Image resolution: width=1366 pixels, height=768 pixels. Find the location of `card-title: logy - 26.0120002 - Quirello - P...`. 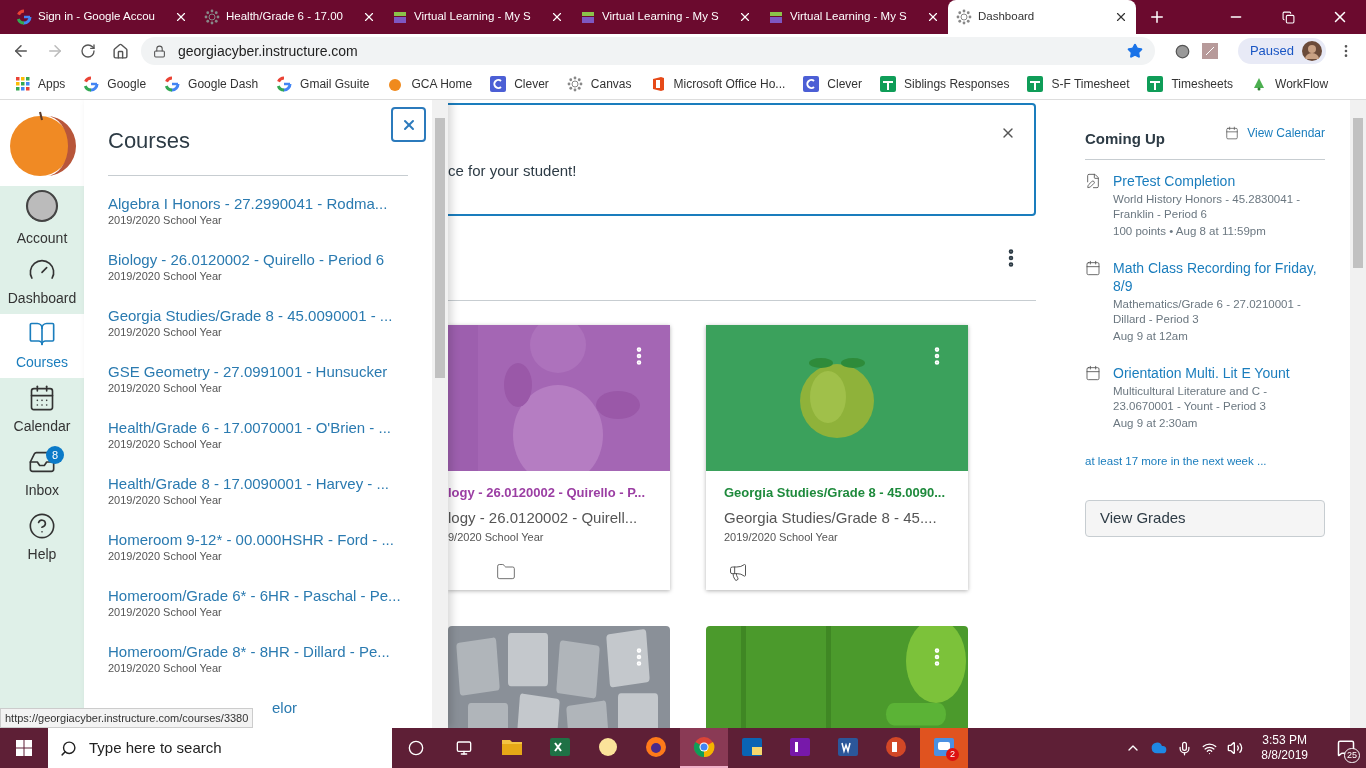

card-title: logy - 26.0120002 - Quirello - P... is located at coordinates (559, 493).